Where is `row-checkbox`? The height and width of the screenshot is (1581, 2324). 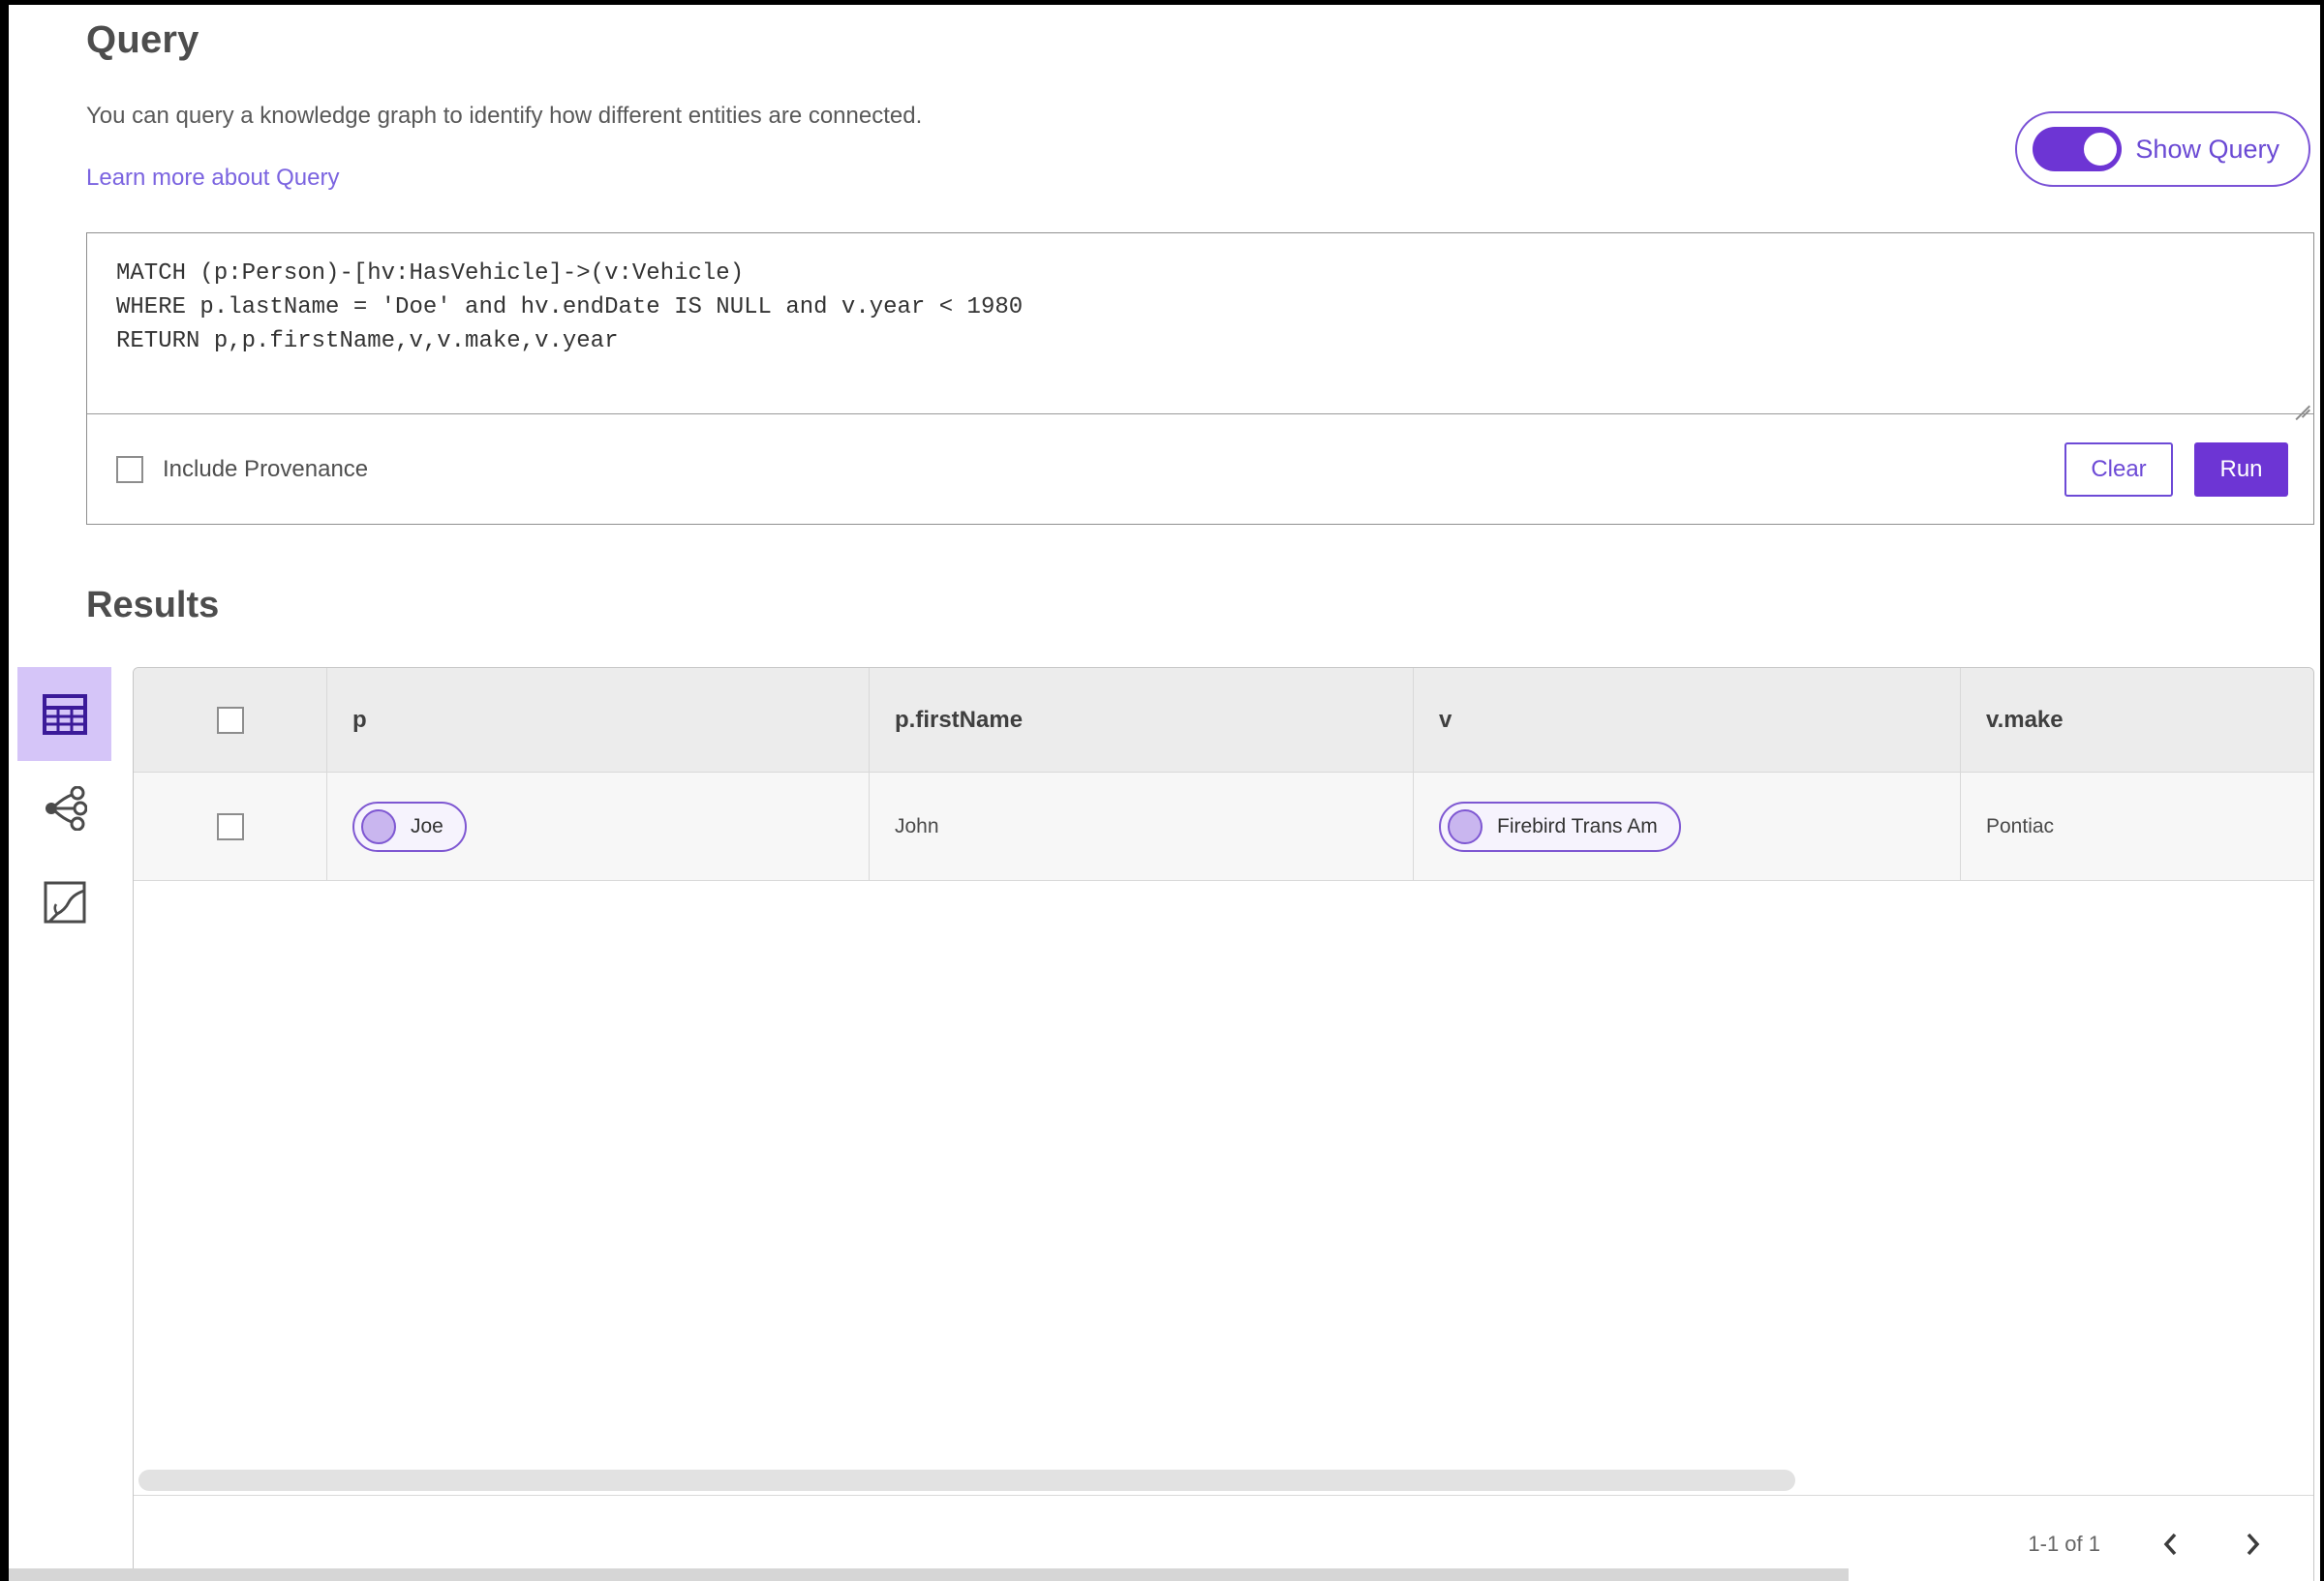 row-checkbox is located at coordinates (230, 826).